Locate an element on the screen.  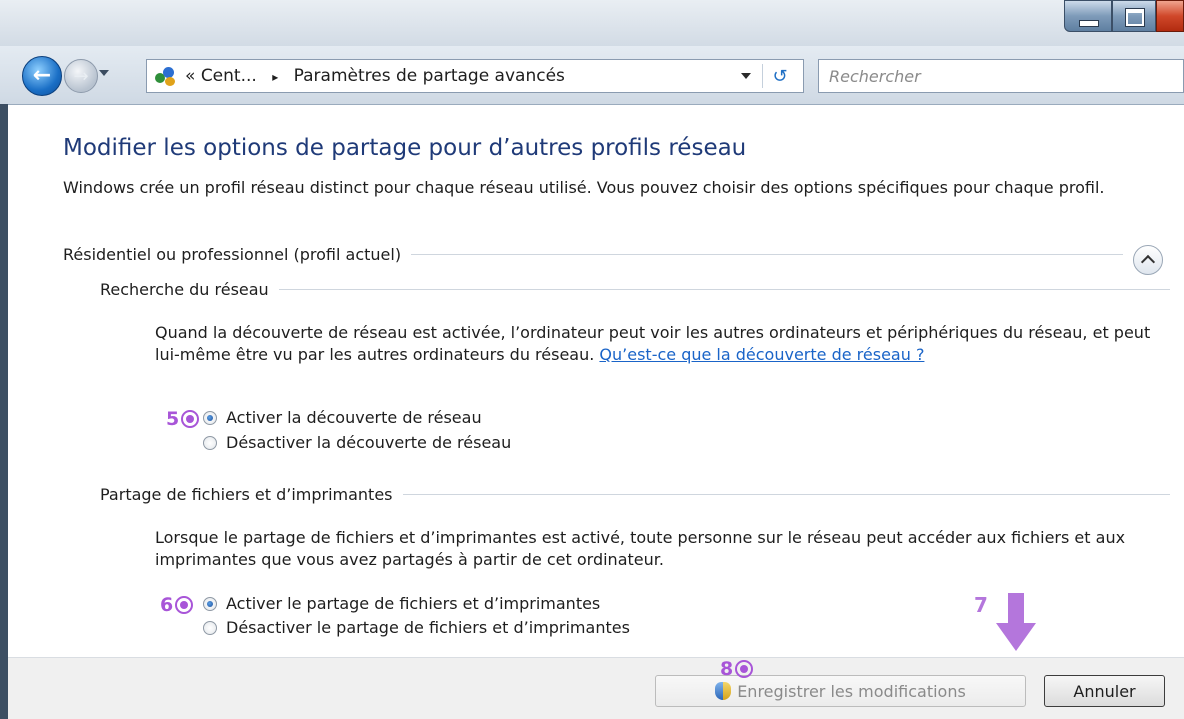
network-discovery-header: Recherche du réseau is located at coordinates (635, 289).